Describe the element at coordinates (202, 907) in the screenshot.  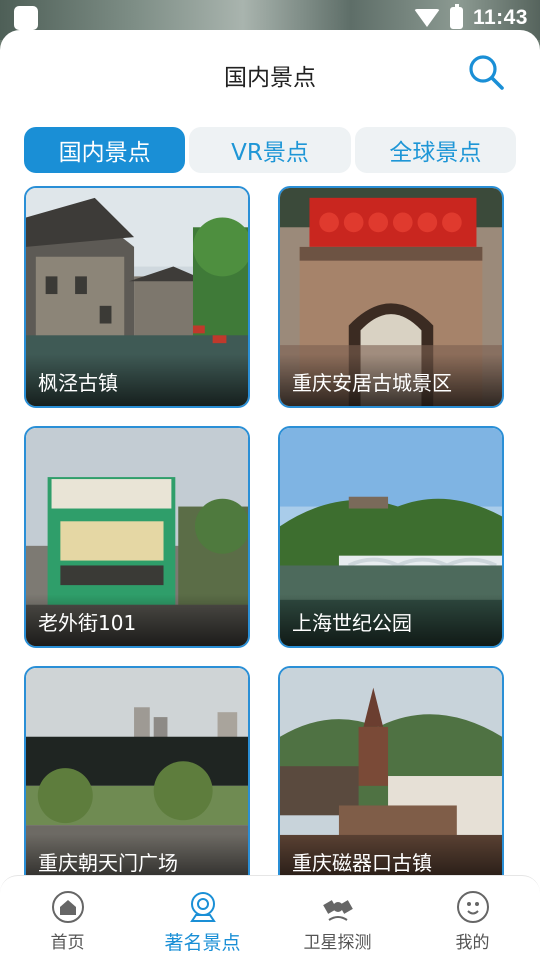
I see `camera-icon` at that location.